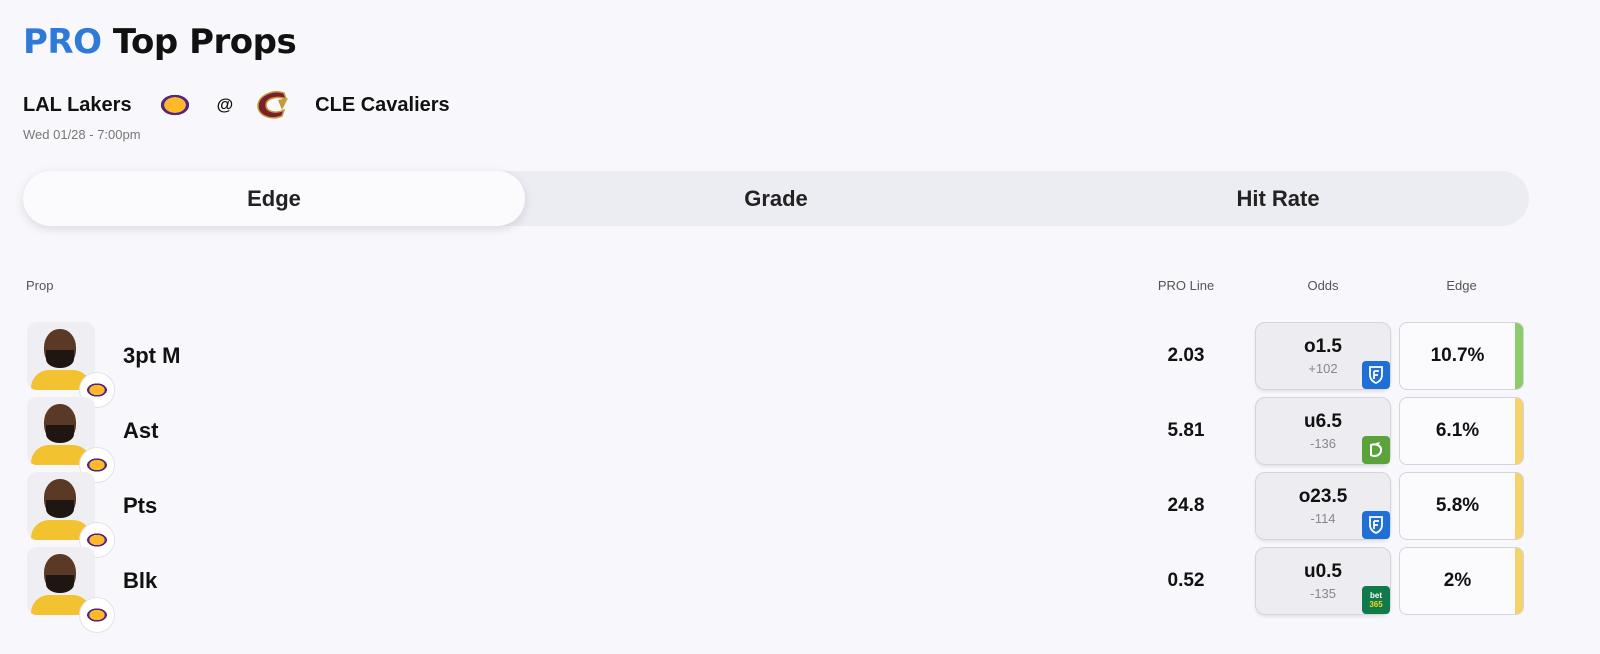  Describe the element at coordinates (1457, 355) in the screenshot. I see `edge-value: 10.7%` at that location.